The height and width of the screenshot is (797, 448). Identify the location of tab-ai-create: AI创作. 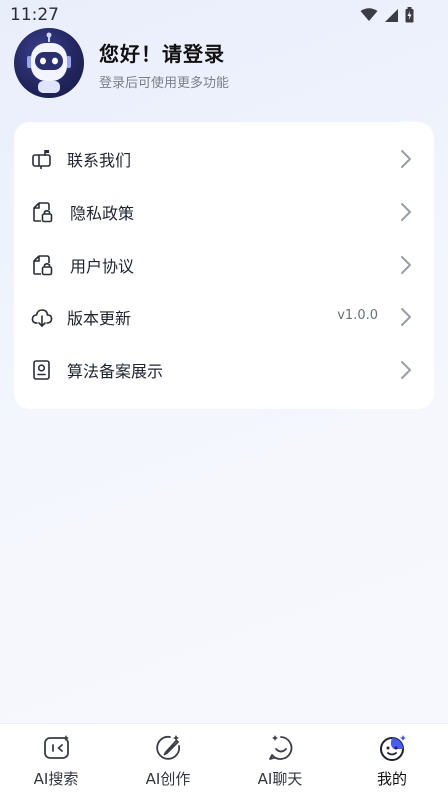
(168, 760).